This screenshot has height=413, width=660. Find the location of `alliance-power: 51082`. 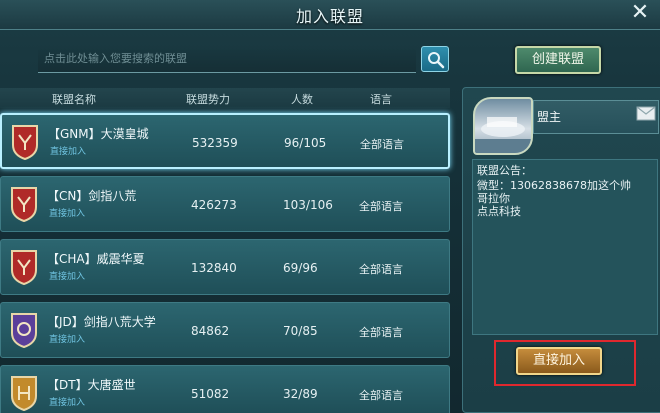

alliance-power: 51082 is located at coordinates (210, 394).